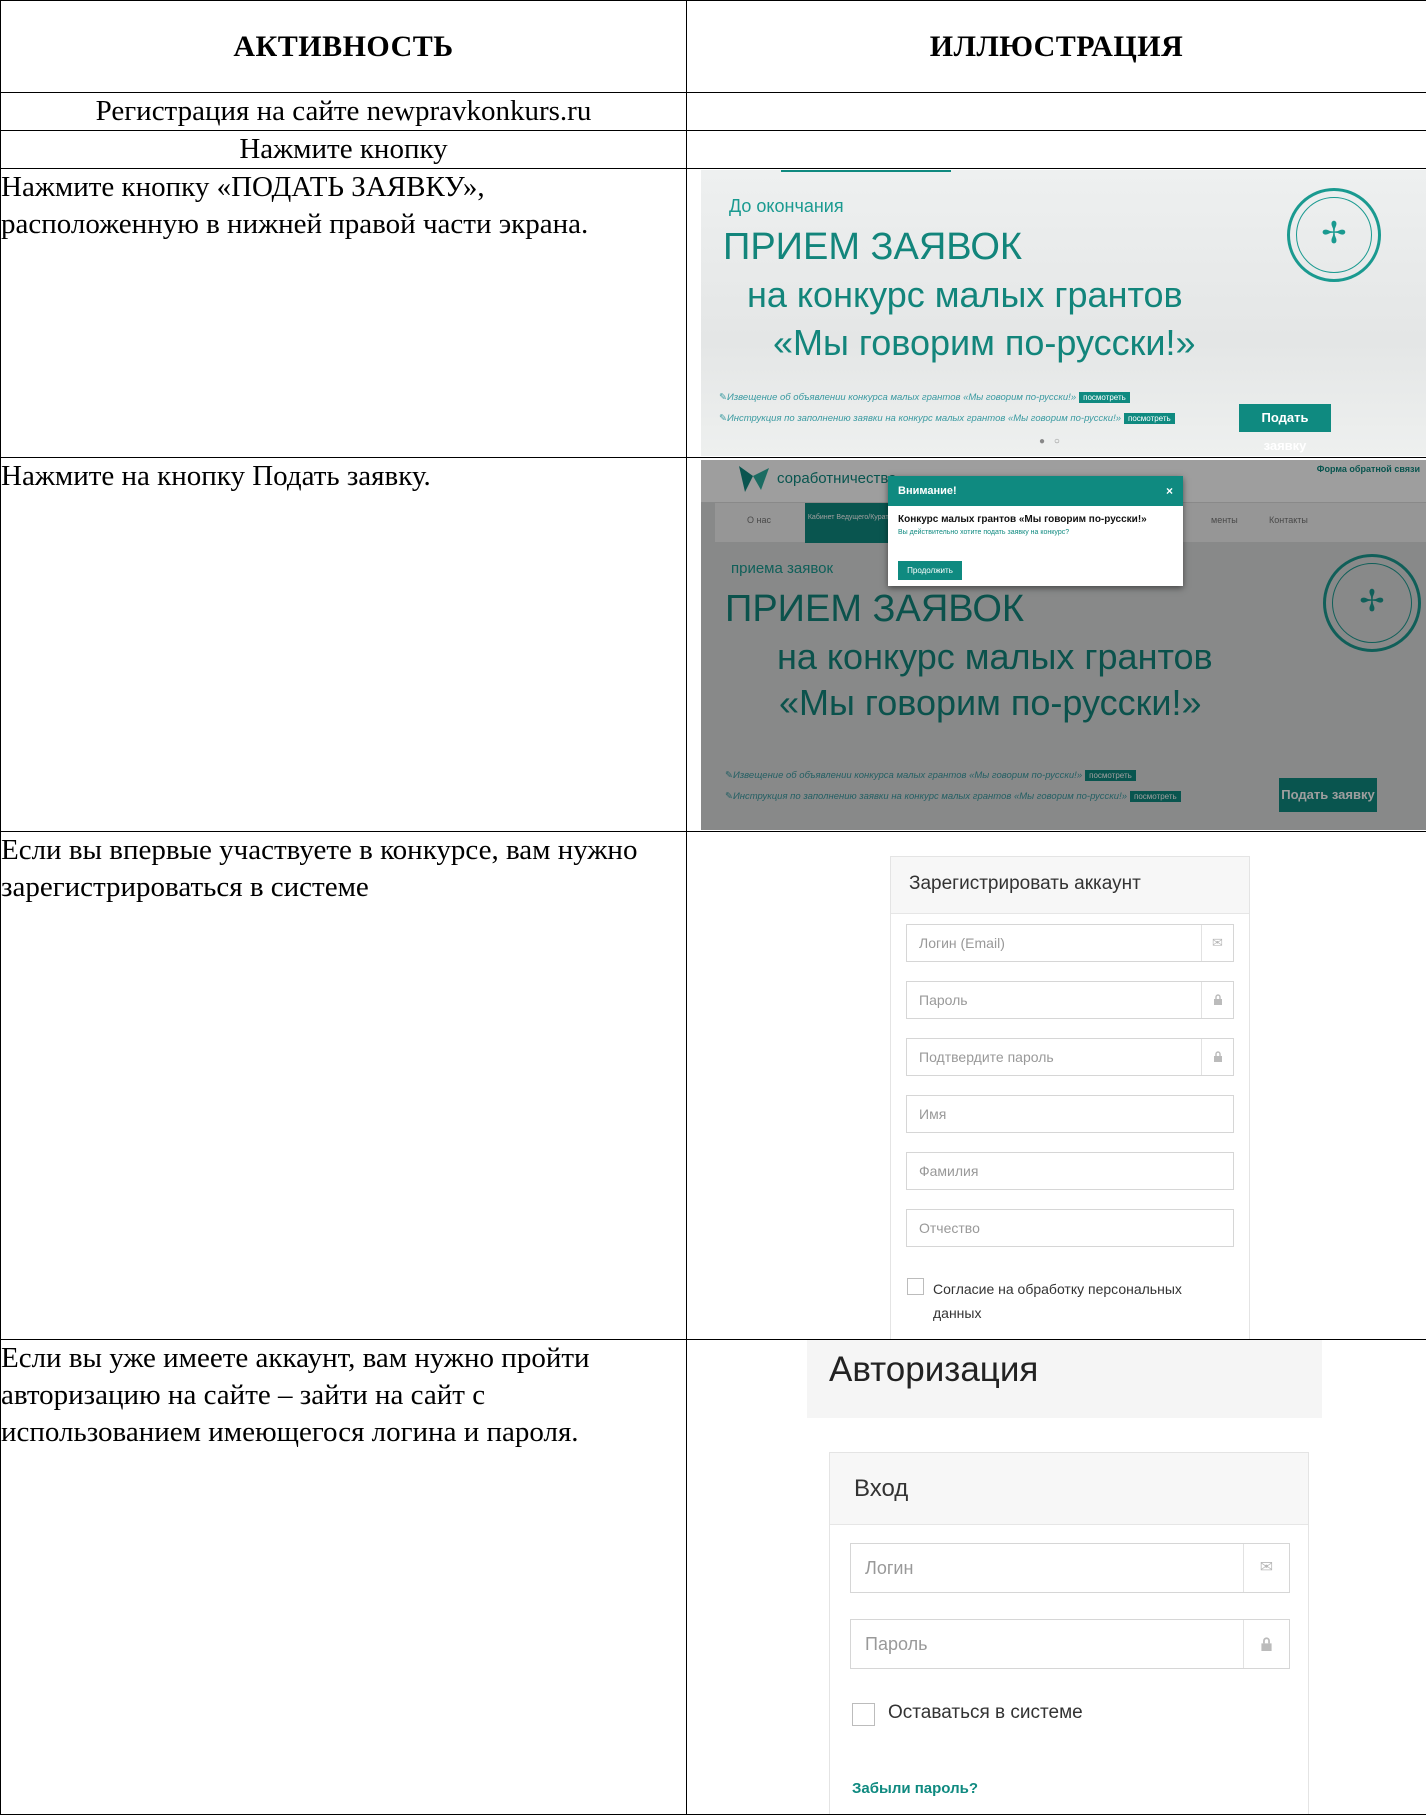 This screenshot has width=1426, height=1815. What do you see at coordinates (1070, 1568) in the screenshot?
I see `login-field: Логин ✉` at bounding box center [1070, 1568].